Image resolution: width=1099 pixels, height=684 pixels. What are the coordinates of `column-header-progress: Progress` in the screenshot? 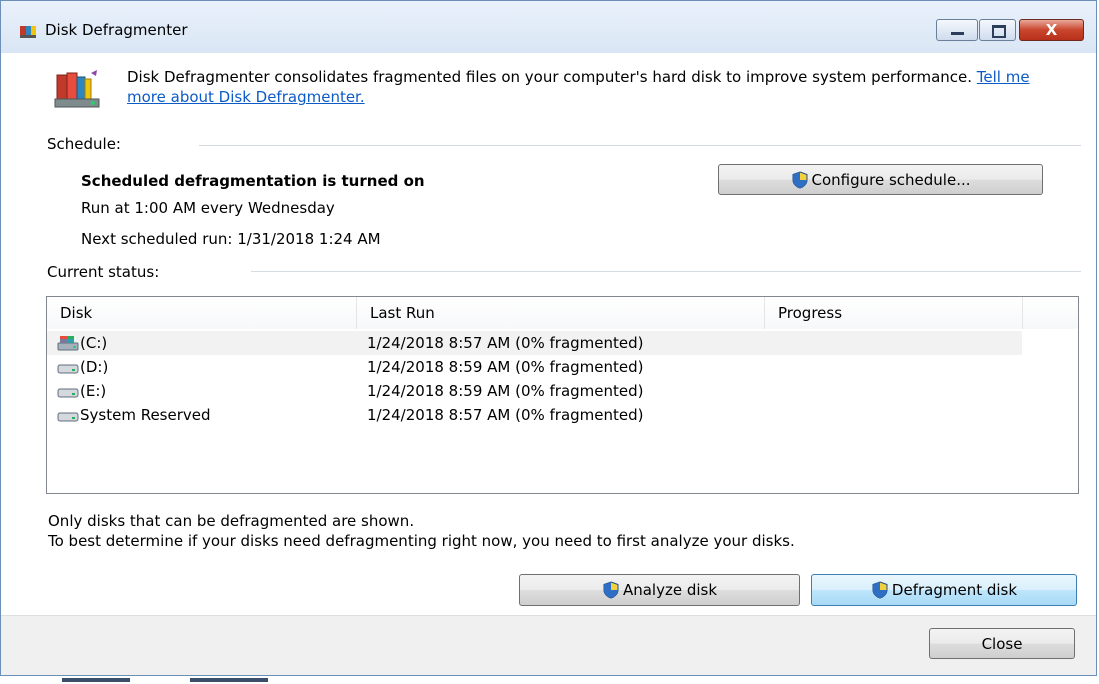 It's located at (894, 313).